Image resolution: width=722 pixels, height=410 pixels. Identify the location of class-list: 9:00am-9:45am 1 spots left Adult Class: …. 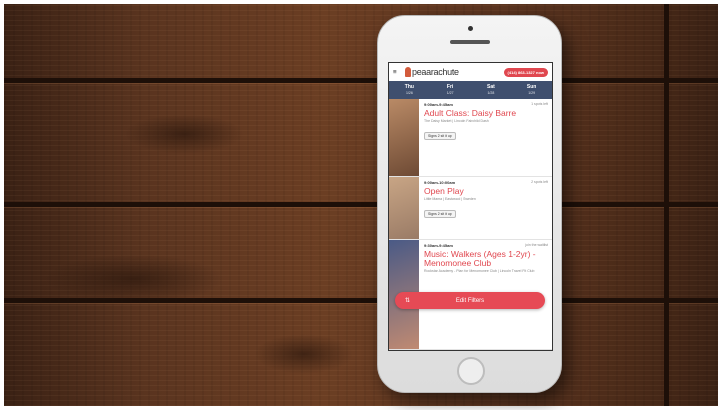
(470, 224).